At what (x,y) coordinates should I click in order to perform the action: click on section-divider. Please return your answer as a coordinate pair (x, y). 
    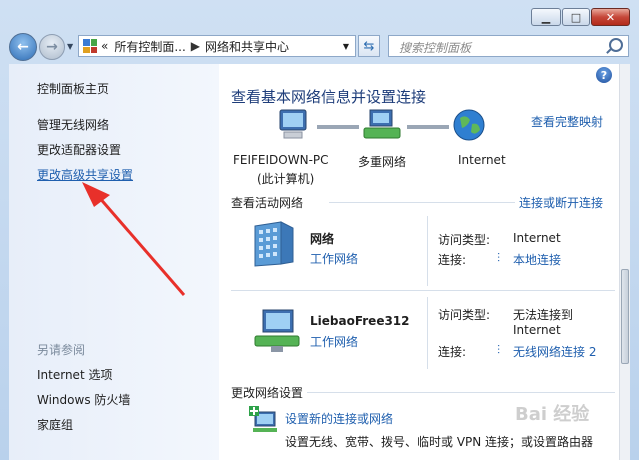
    Looking at the image, I should click on (422, 202).